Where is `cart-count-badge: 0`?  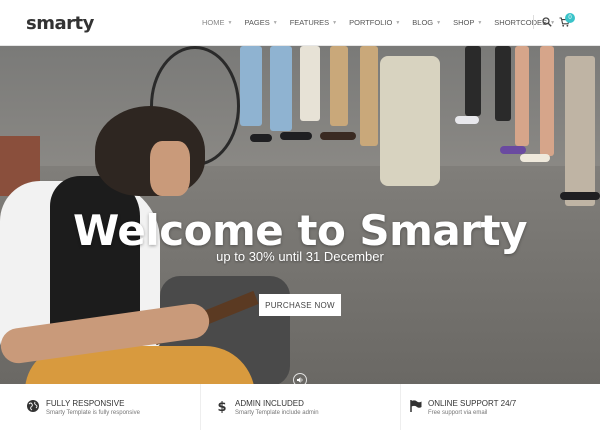
cart-count-badge: 0 is located at coordinates (570, 18).